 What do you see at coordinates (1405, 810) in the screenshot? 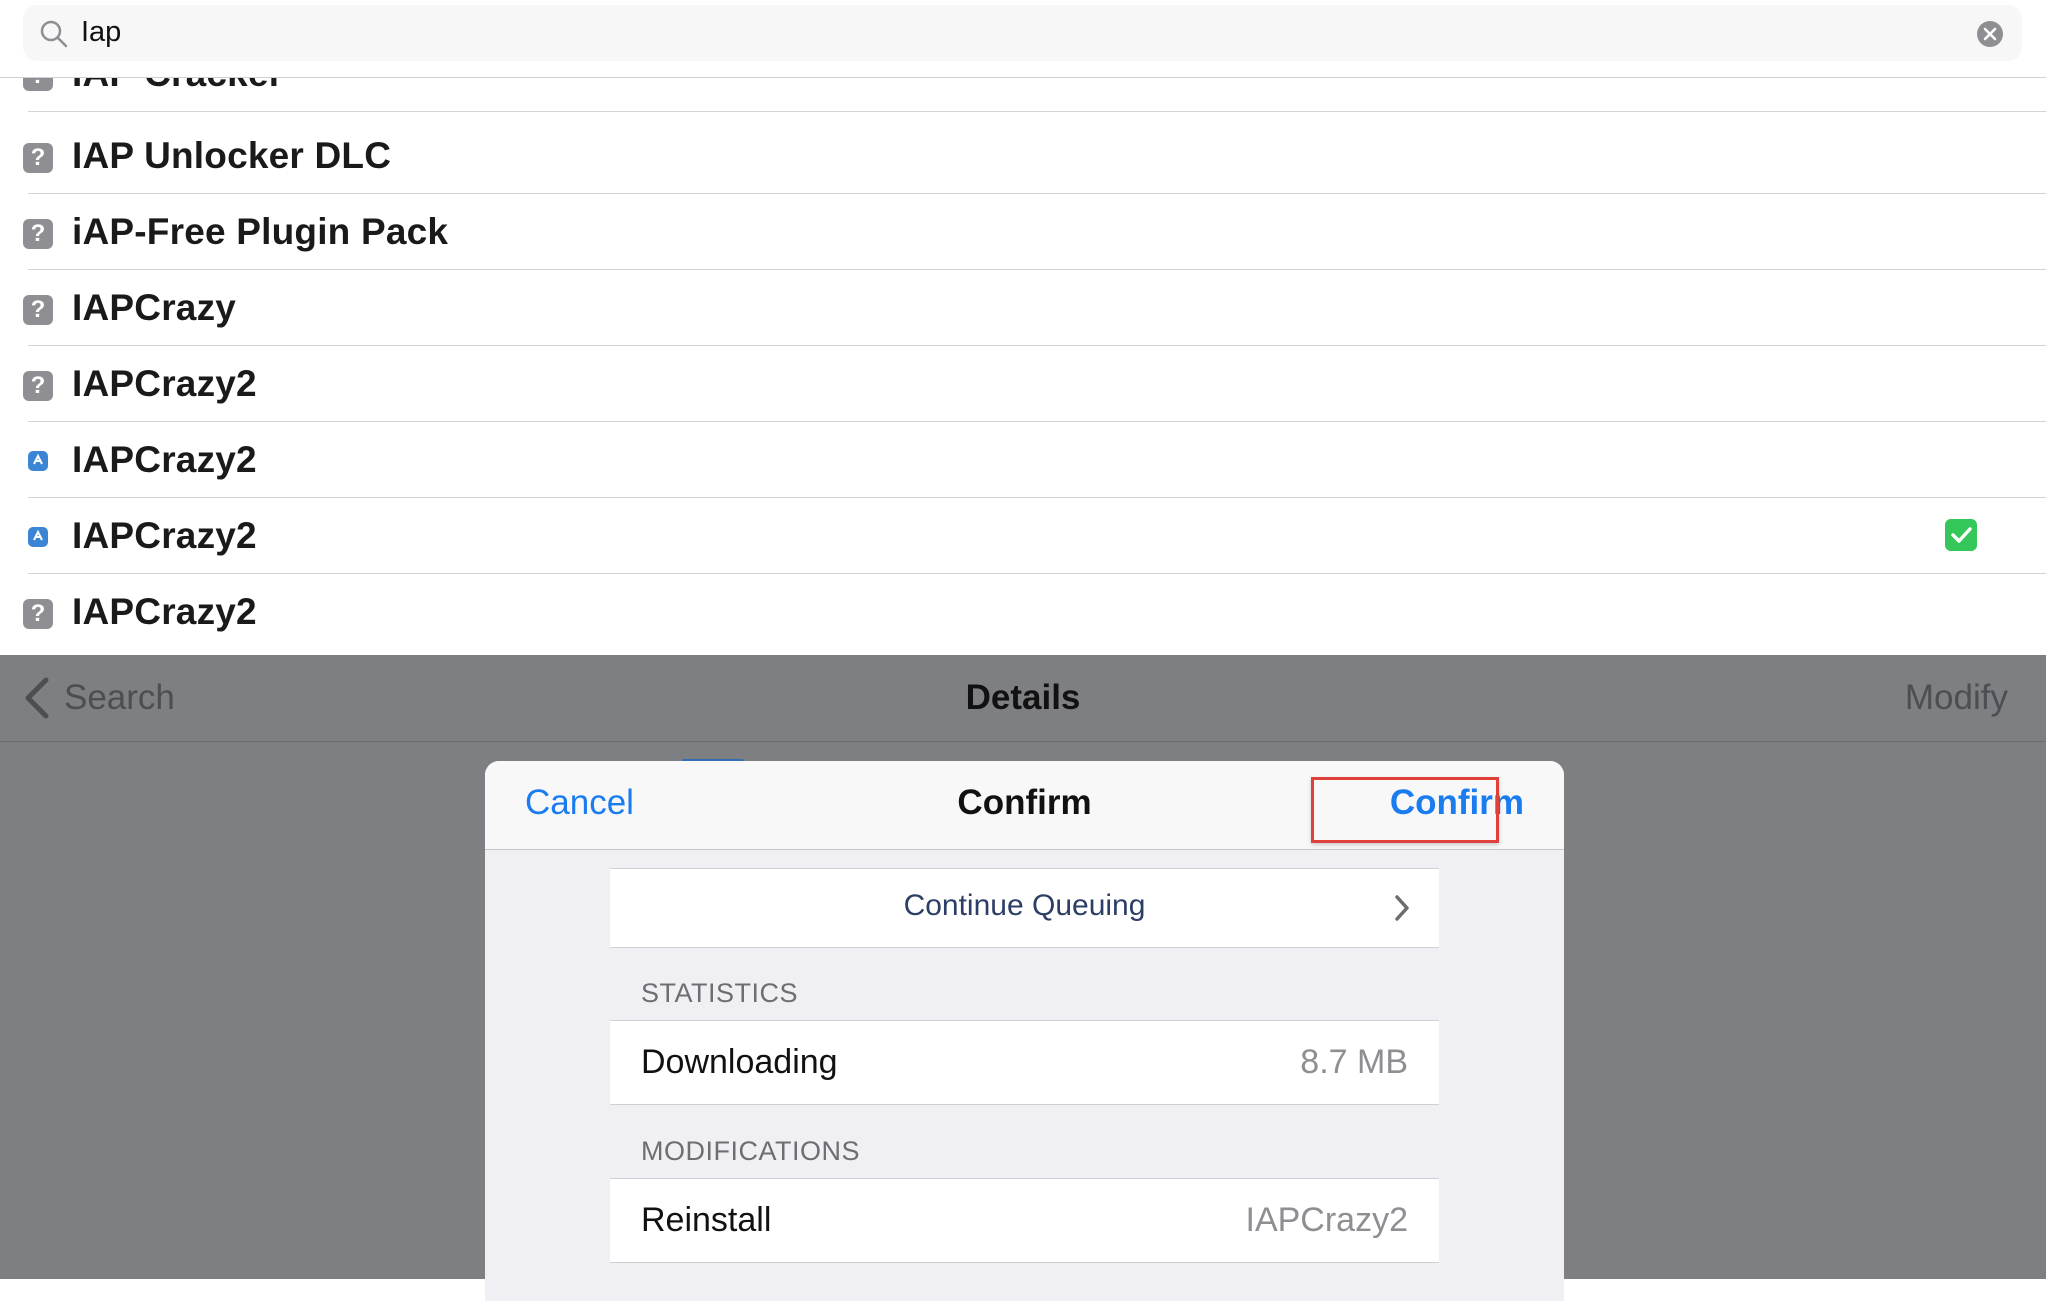
I see `highlight-box` at bounding box center [1405, 810].